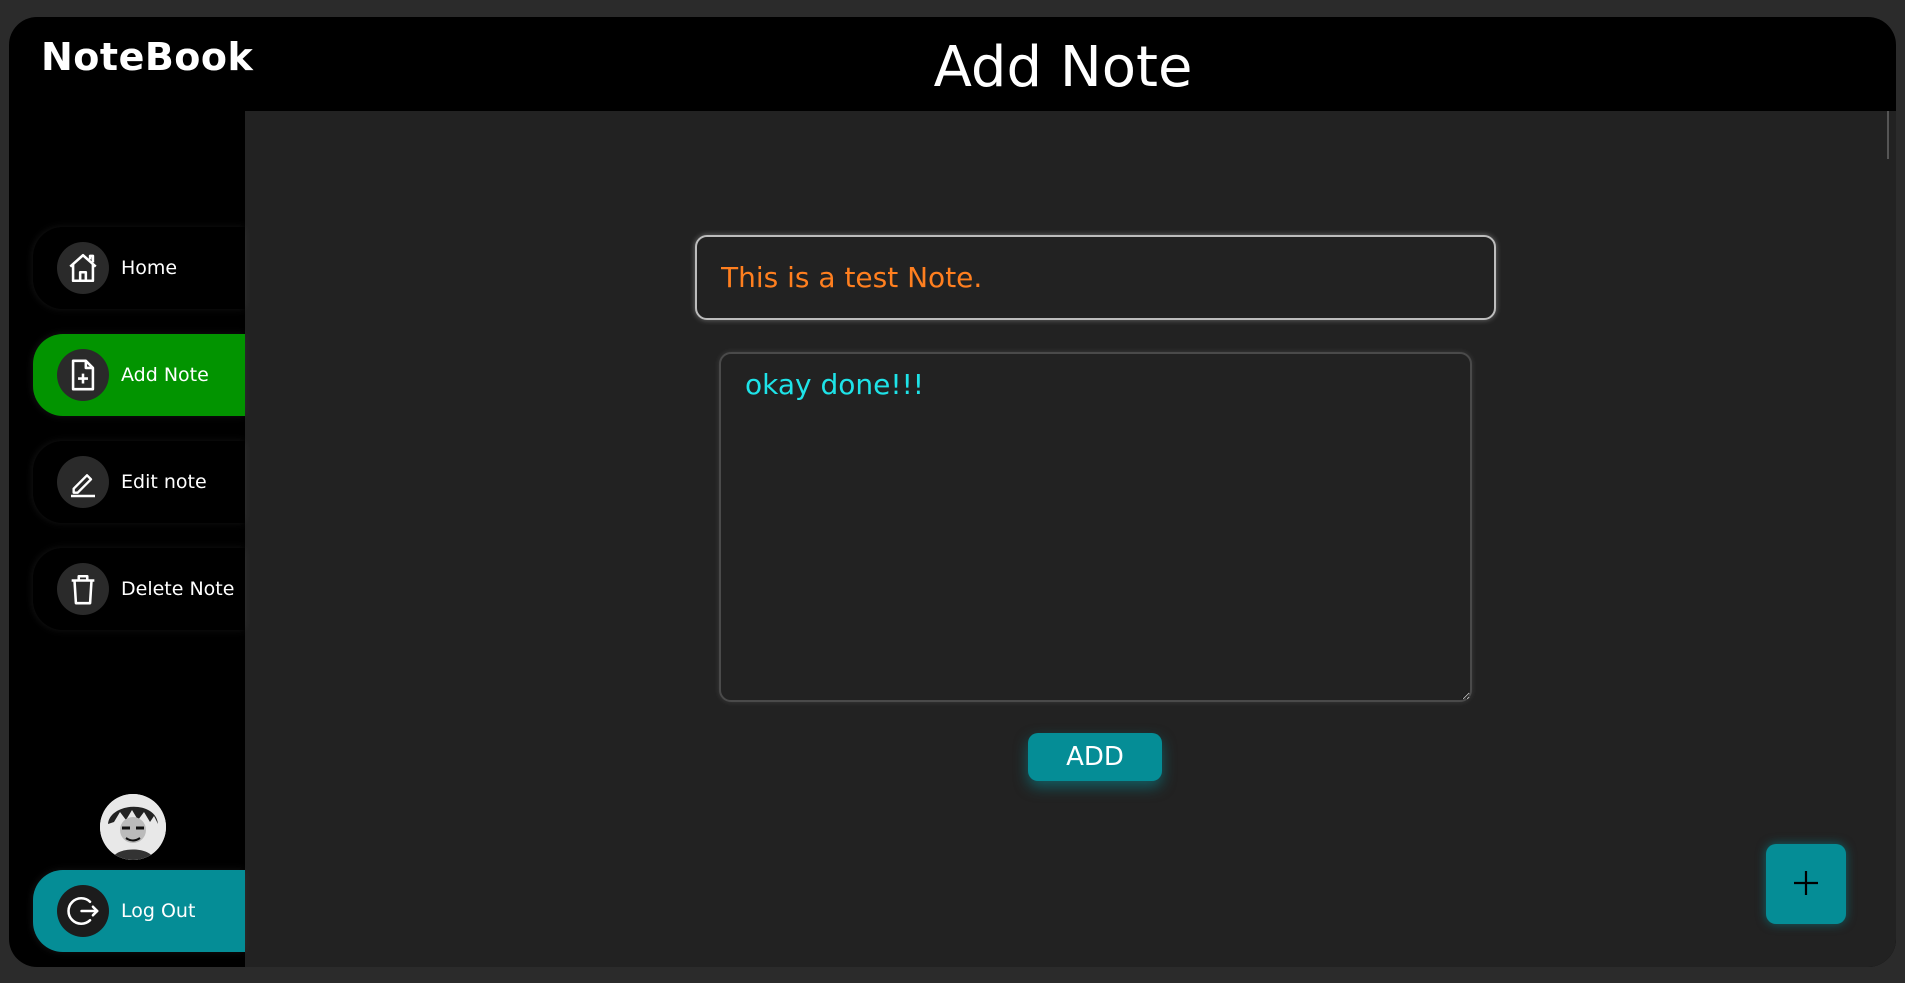 Image resolution: width=1905 pixels, height=983 pixels. I want to click on pencil-icon, so click(83, 482).